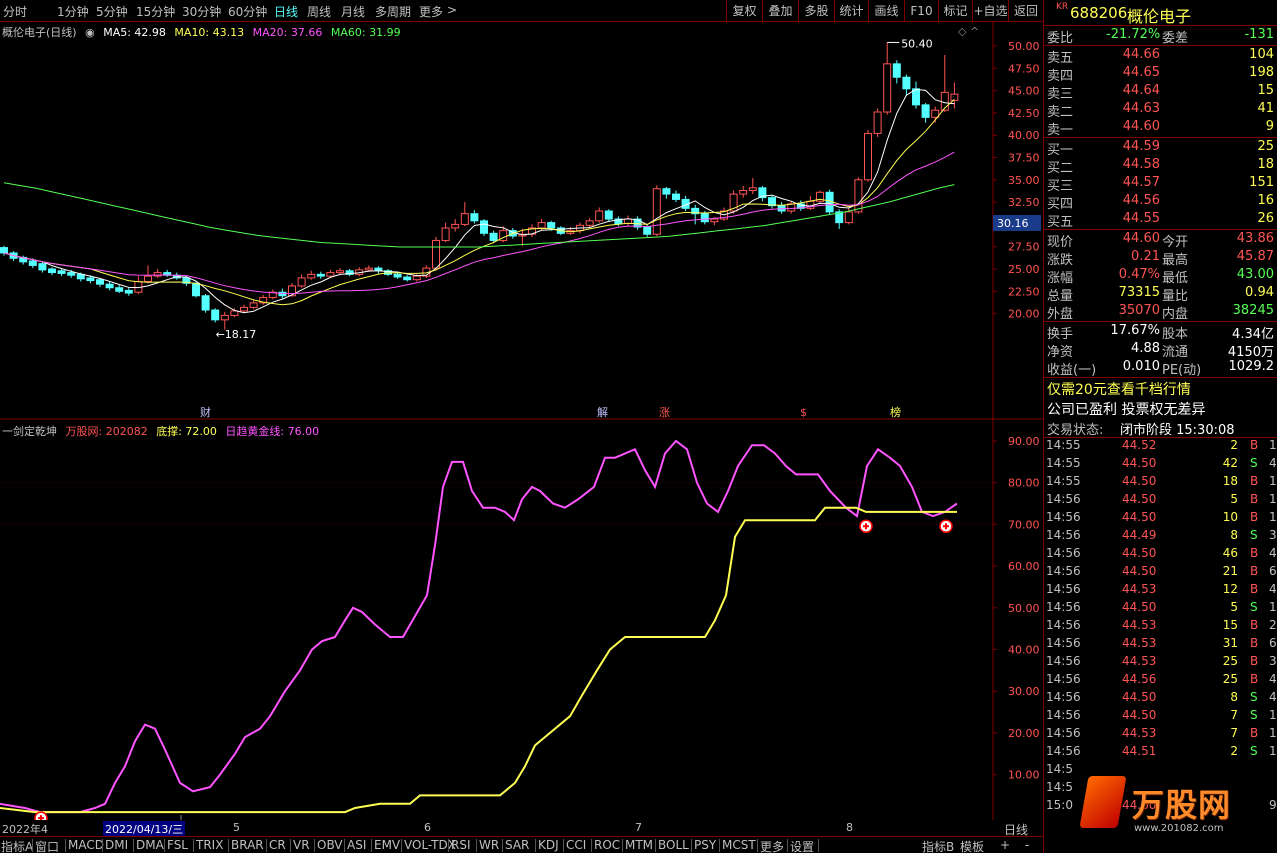  I want to click on bid-row-volume: 25, so click(1265, 146).